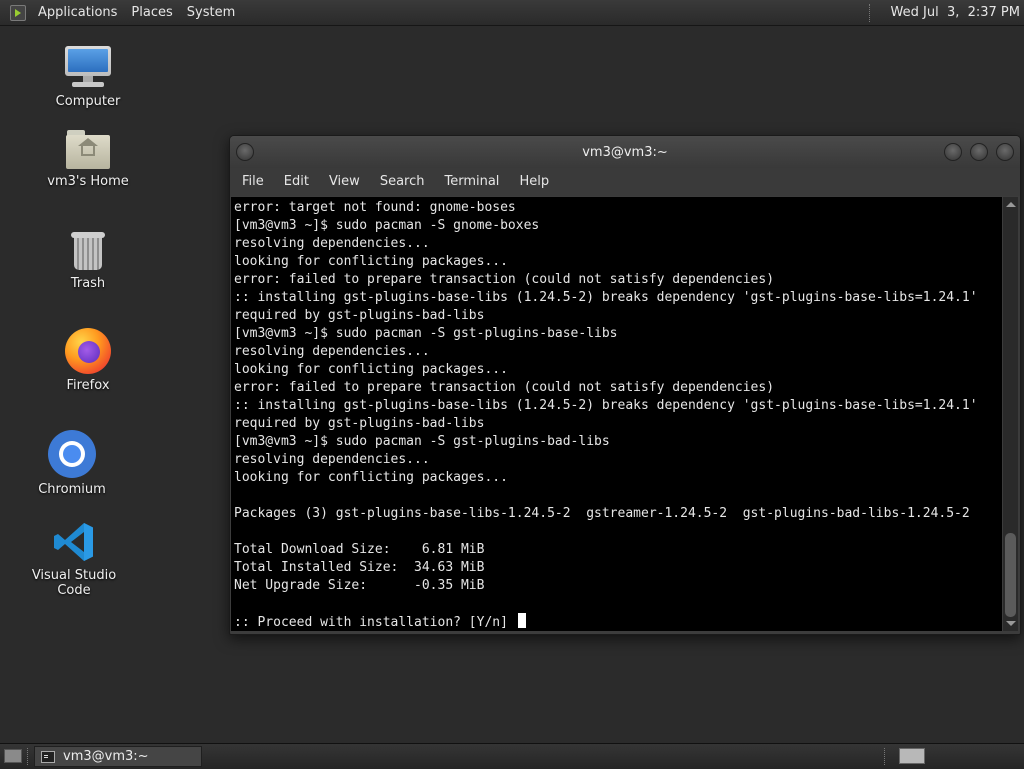  Describe the element at coordinates (211, 12) in the screenshot. I see `system-menu: System` at that location.